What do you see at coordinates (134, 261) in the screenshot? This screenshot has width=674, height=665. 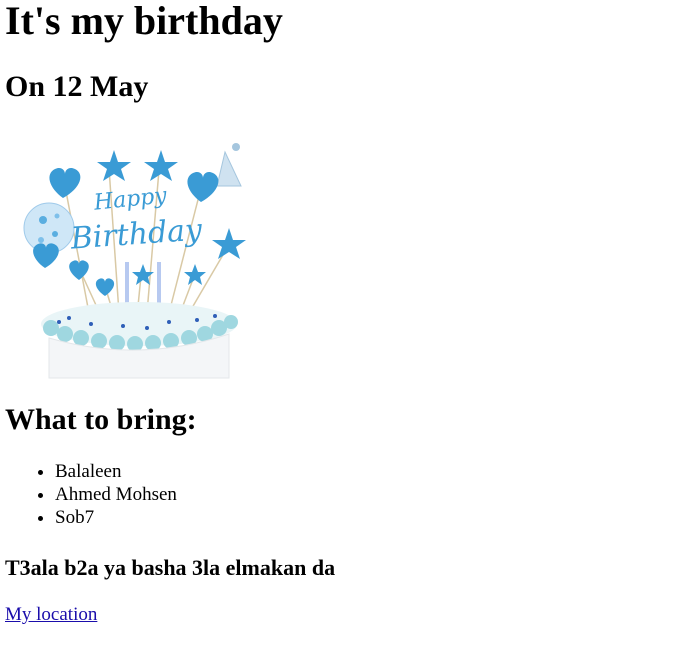 I see `birthday-cake-image: Happy Birthday` at bounding box center [134, 261].